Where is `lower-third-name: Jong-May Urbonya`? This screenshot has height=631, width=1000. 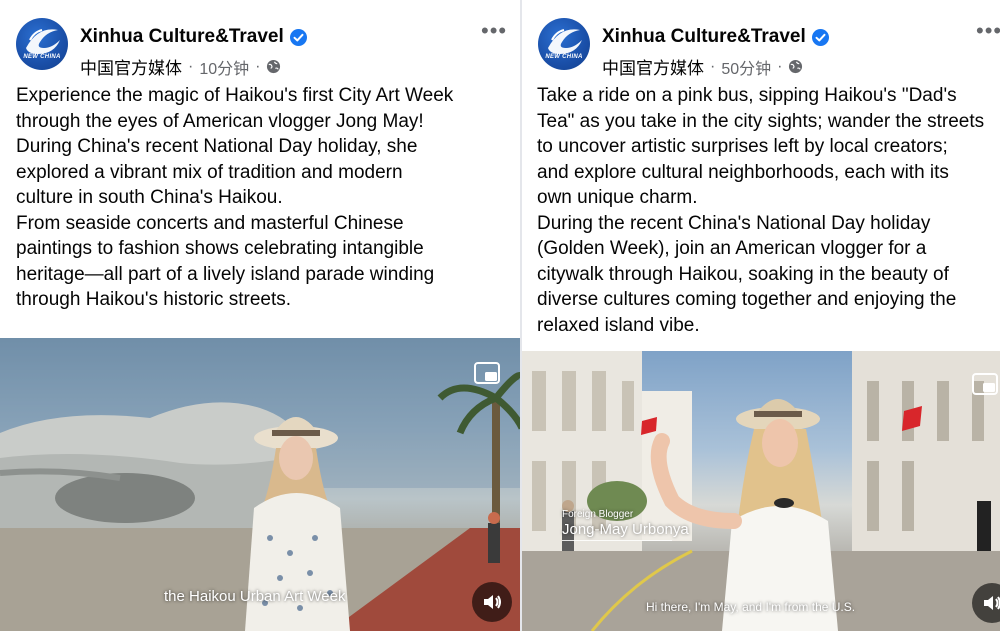 lower-third-name: Jong-May Urbonya is located at coordinates (625, 529).